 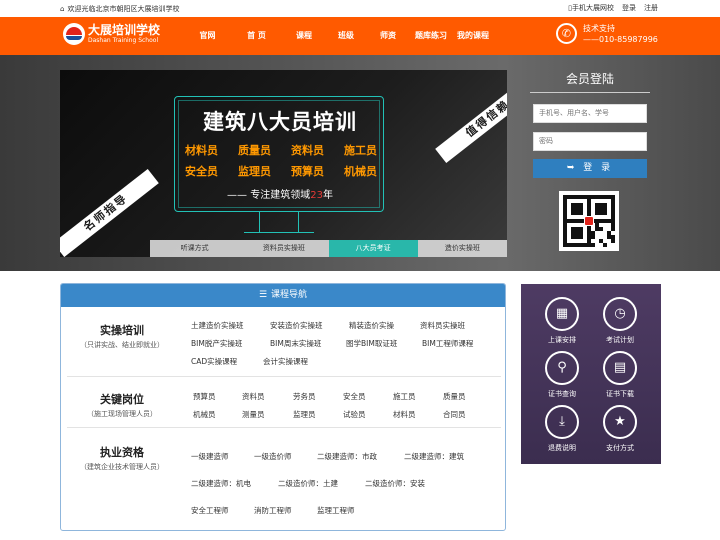 I want to click on course-link: 二级造价师：安装, so click(x=395, y=483).